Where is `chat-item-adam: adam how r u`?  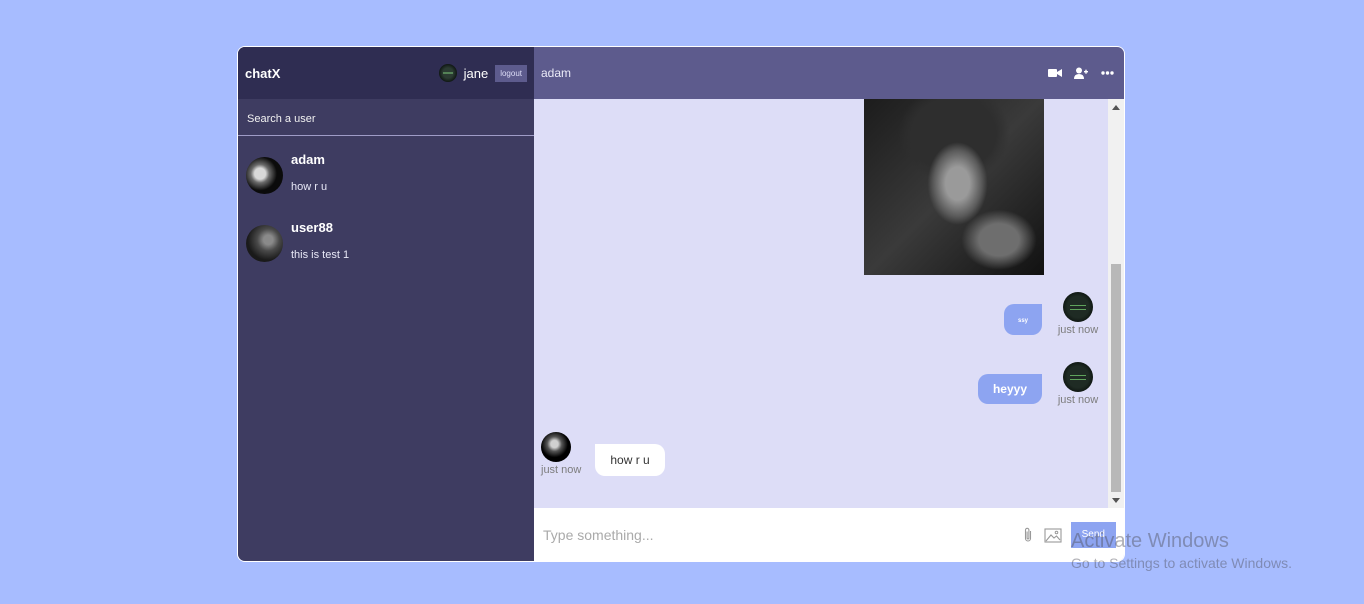
chat-item-adam: adam how r u is located at coordinates (386, 176).